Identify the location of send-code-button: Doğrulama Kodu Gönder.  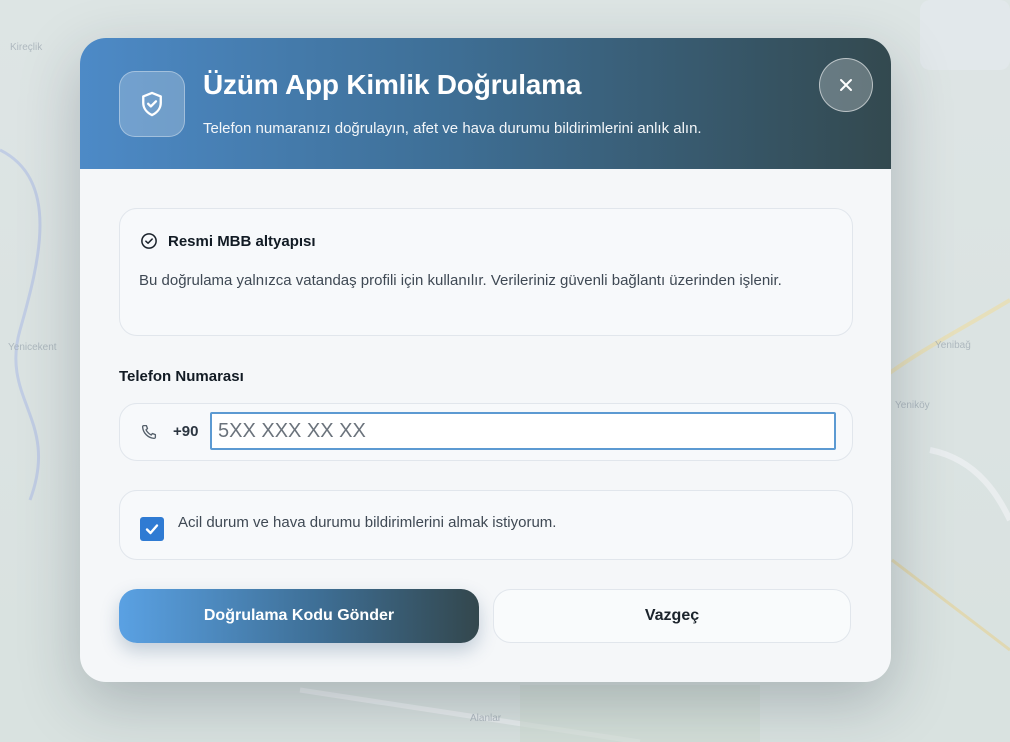
(299, 616).